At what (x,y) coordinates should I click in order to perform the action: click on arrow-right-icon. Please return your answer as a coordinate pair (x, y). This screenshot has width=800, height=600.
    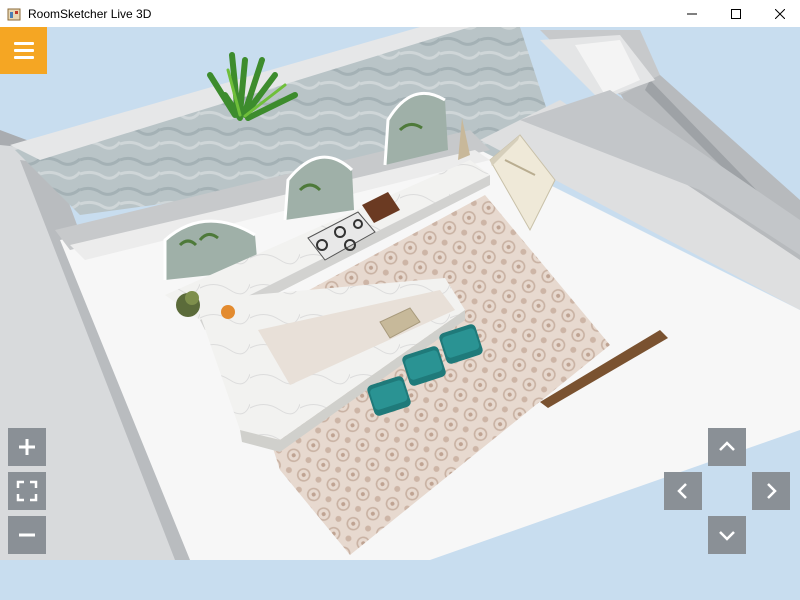
    Looking at the image, I should click on (772, 491).